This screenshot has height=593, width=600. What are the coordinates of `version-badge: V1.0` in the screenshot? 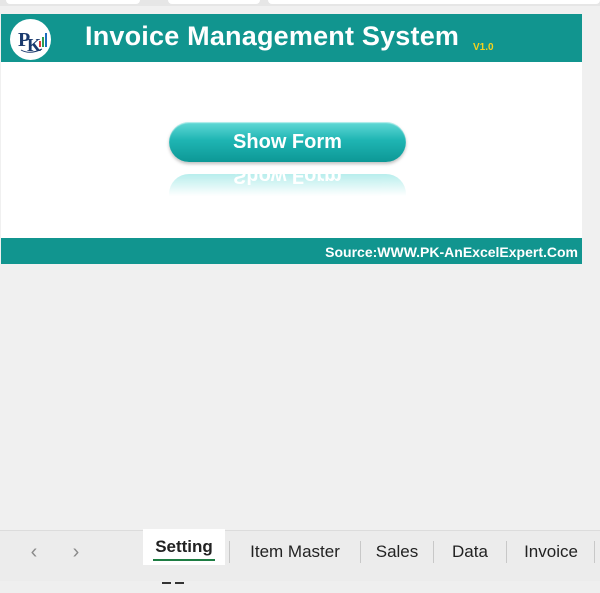 It's located at (483, 47).